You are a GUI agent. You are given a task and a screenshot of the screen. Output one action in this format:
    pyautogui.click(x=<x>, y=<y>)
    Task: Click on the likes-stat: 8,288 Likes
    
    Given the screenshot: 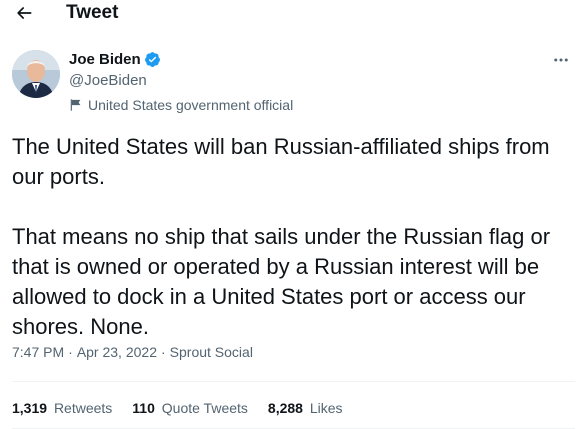 What is the action you would take?
    pyautogui.click(x=305, y=408)
    